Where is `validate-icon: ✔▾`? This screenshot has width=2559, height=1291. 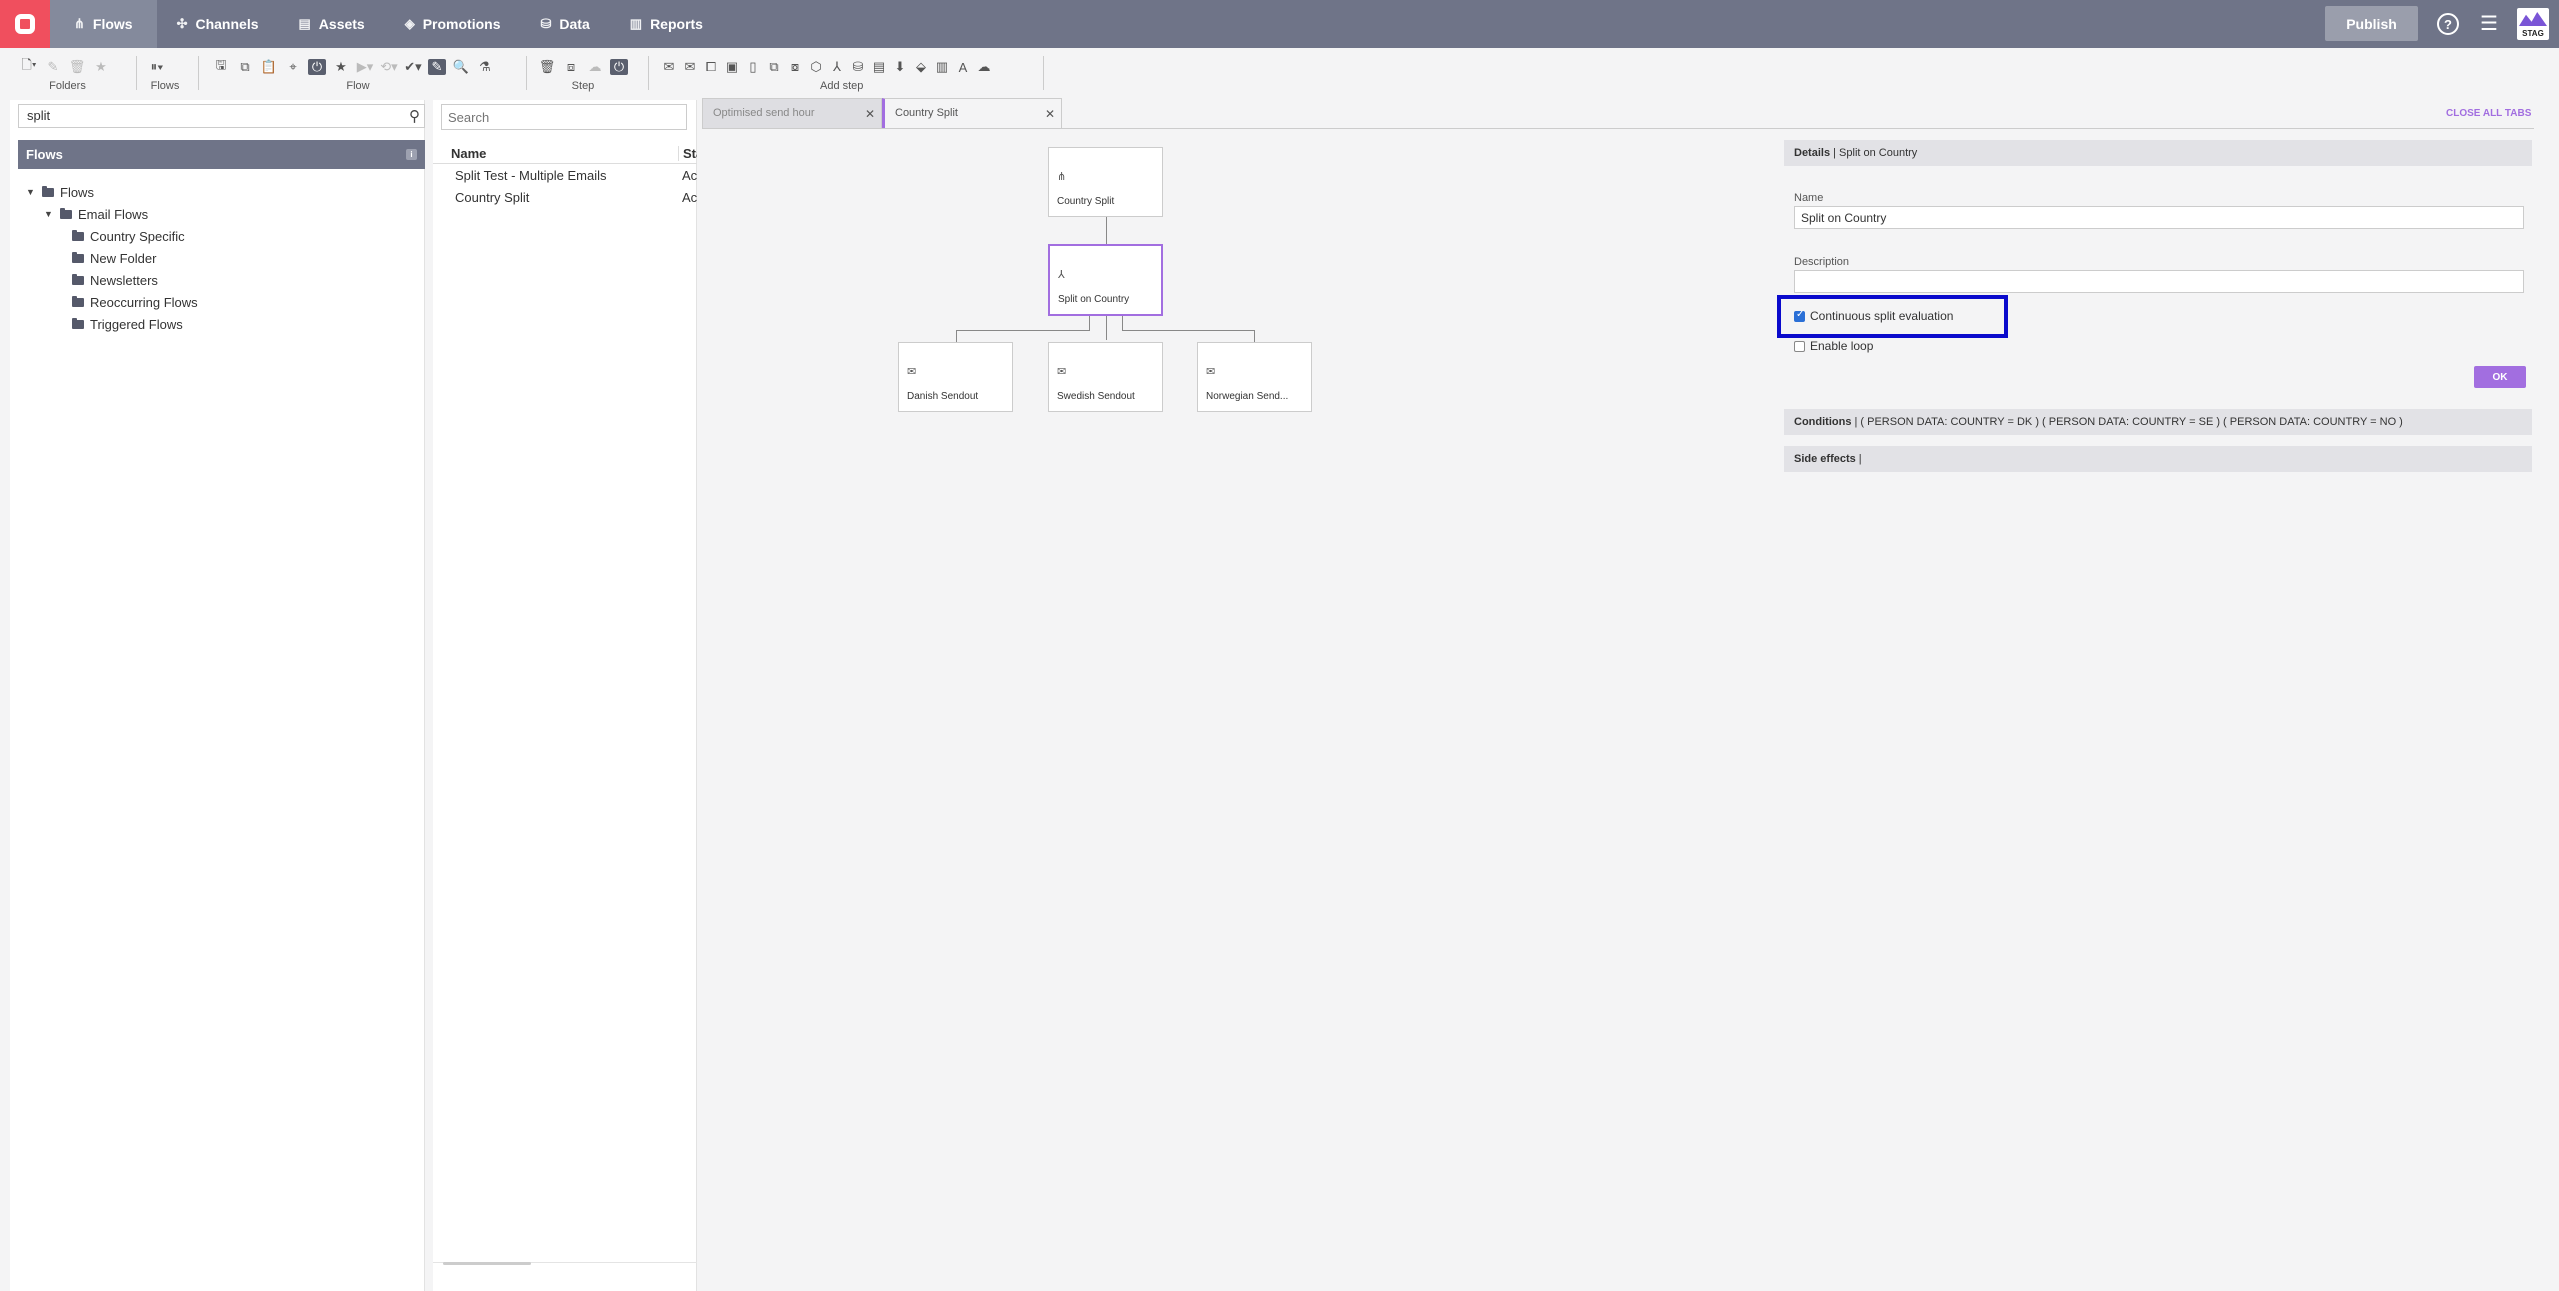
validate-icon: ✔▾ is located at coordinates (413, 67).